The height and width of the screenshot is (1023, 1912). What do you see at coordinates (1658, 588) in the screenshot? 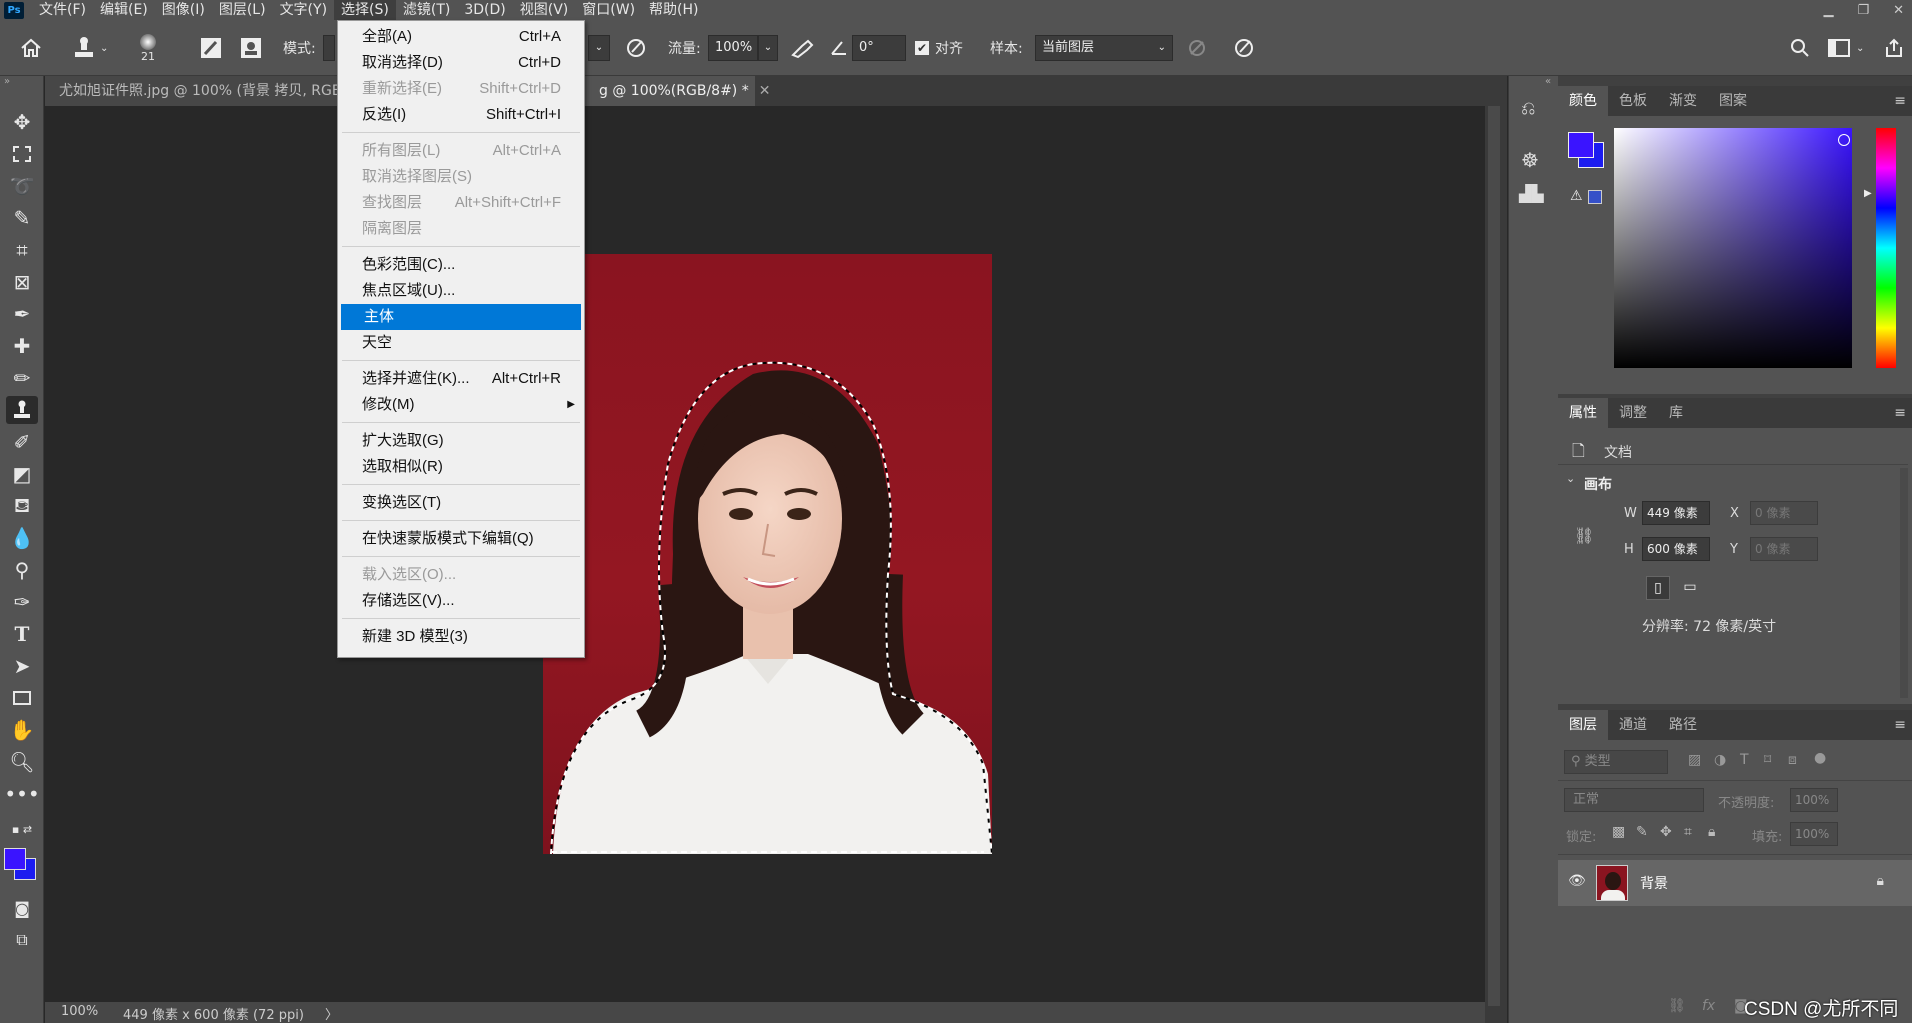
I see `portrait-orientation-icon: ▯` at bounding box center [1658, 588].